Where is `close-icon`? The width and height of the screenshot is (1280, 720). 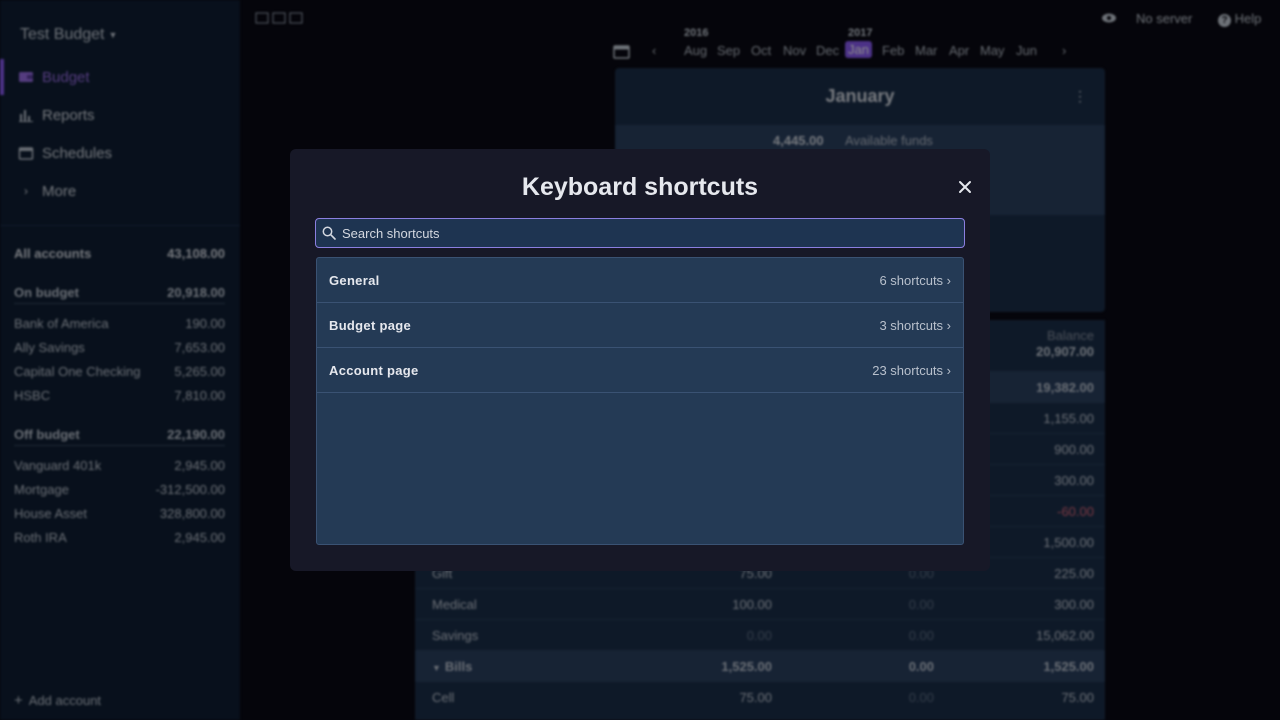
close-icon is located at coordinates (965, 187).